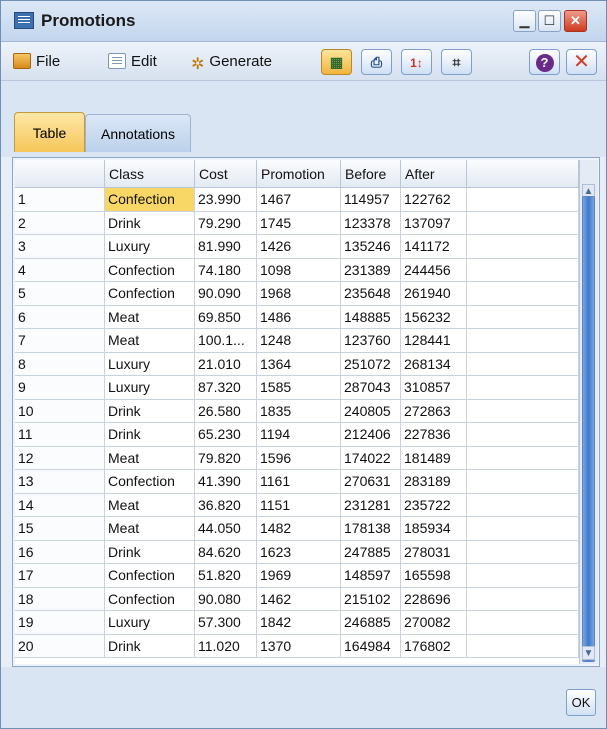 The image size is (607, 729). I want to click on promotion-header: Promotion, so click(299, 174).